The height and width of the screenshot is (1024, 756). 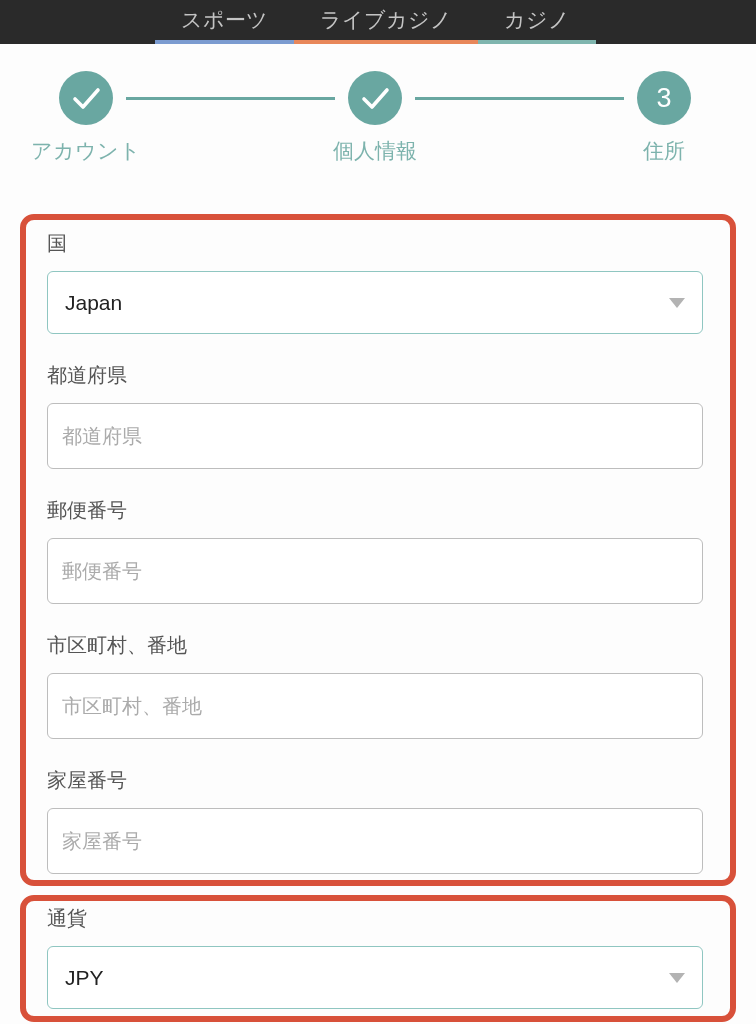 What do you see at coordinates (57, 243) in the screenshot?
I see `field-label: 国` at bounding box center [57, 243].